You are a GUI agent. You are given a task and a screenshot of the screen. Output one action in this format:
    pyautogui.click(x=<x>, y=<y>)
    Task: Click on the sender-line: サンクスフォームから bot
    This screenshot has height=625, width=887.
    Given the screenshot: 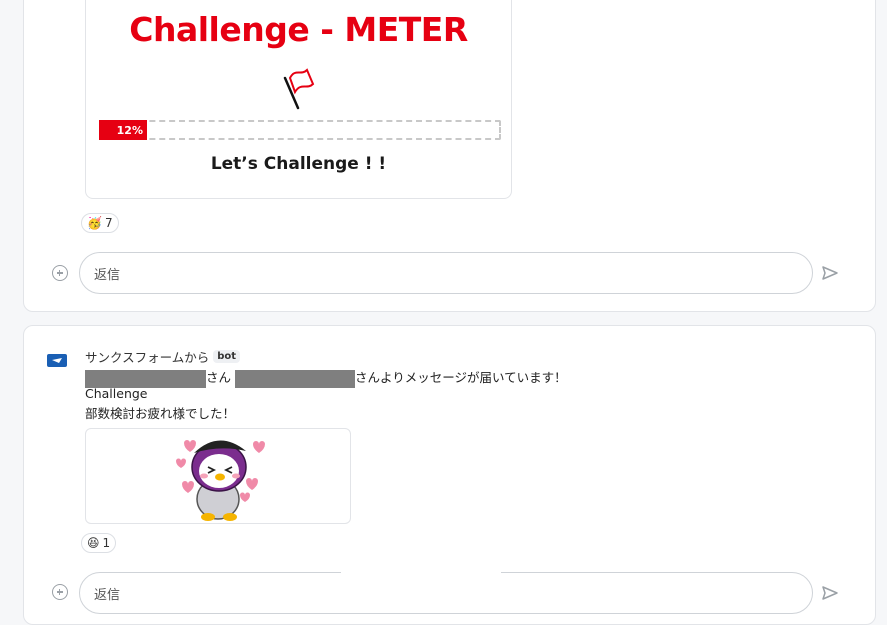 What is the action you would take?
    pyautogui.click(x=163, y=356)
    